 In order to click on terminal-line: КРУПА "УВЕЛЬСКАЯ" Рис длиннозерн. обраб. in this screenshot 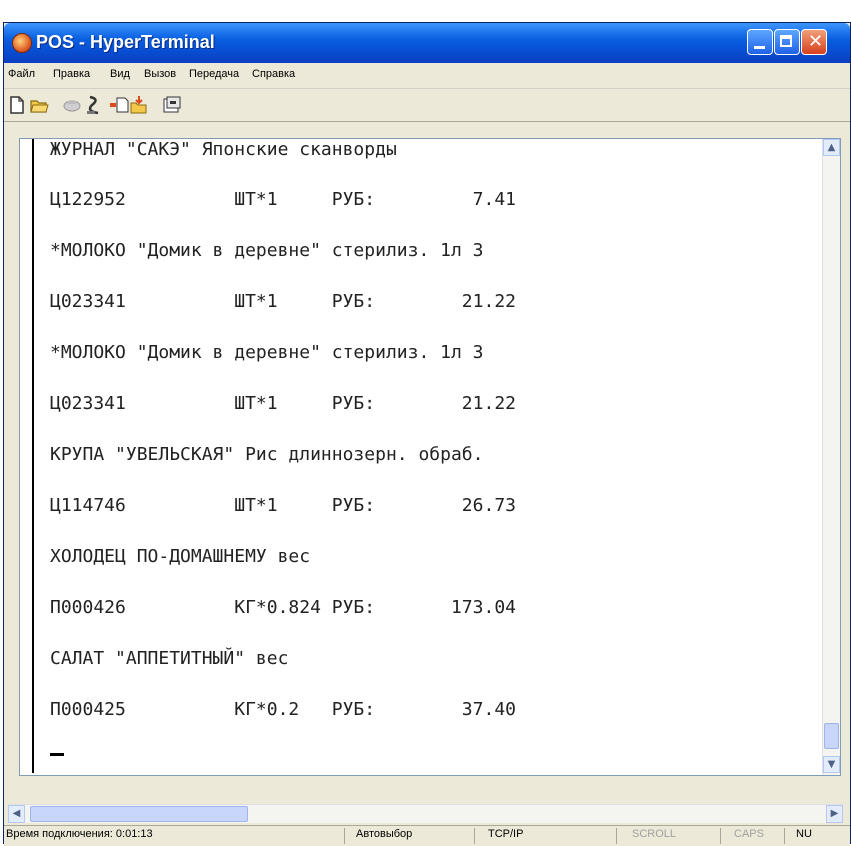, I will do `click(267, 454)`.